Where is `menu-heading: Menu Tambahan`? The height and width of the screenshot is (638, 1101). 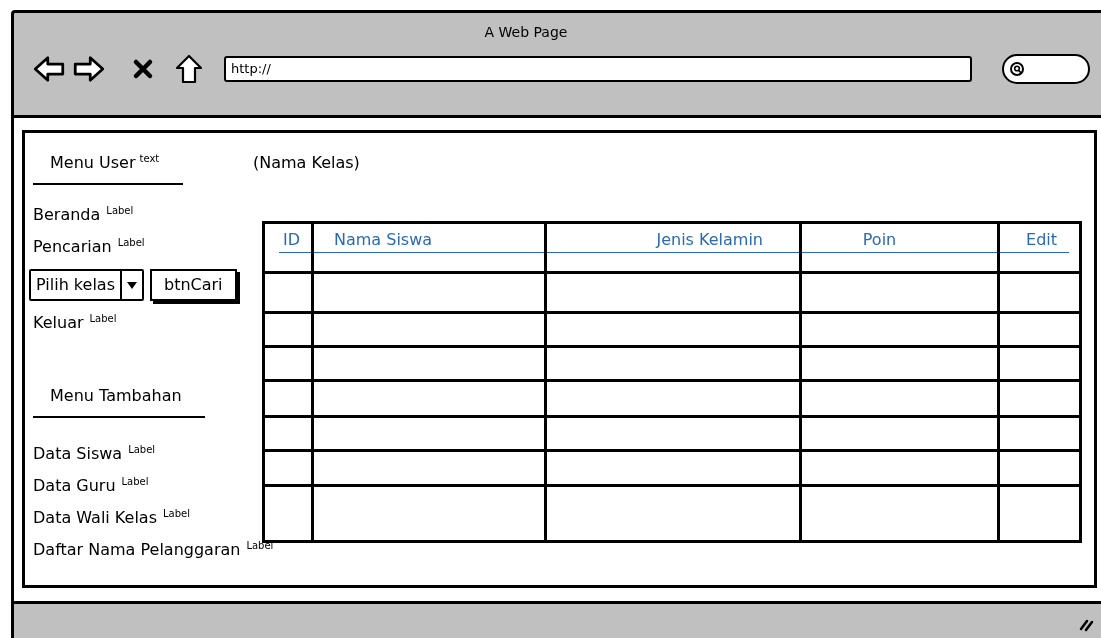 menu-heading: Menu Tambahan is located at coordinates (116, 396).